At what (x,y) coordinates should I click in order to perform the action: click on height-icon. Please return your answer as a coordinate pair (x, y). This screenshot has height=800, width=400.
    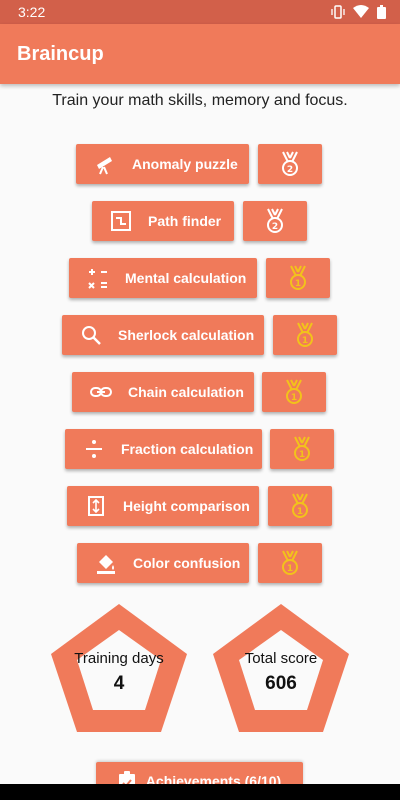
    Looking at the image, I should click on (96, 506).